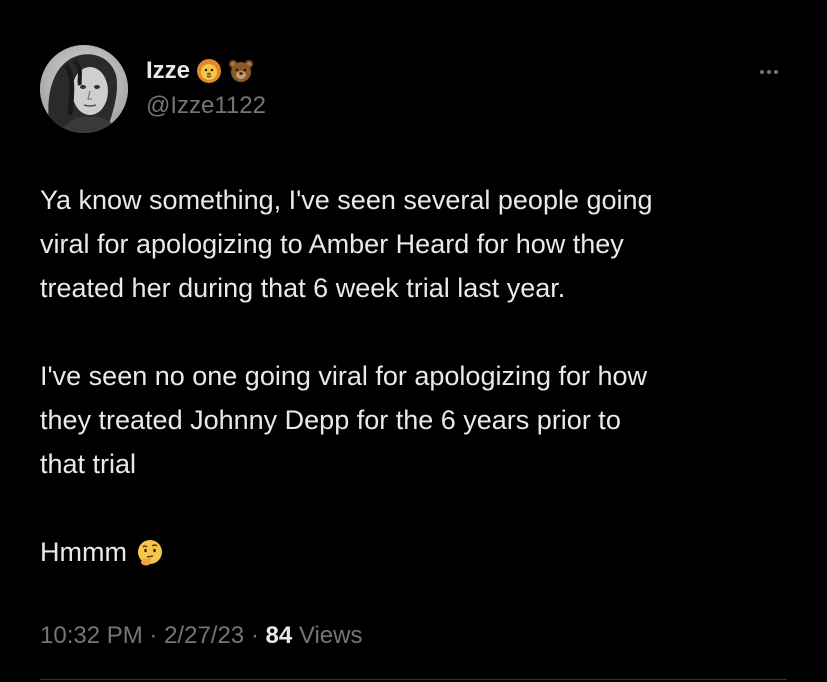  I want to click on tweet-meta: 10:32 PM · 2/27/23 · 84 Views, so click(201, 636).